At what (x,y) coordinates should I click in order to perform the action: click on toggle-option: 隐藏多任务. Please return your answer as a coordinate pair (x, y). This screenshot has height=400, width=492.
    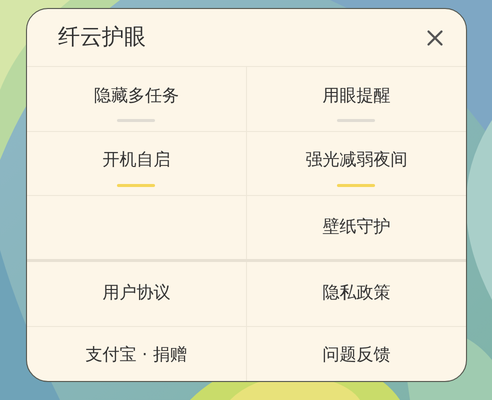
    Looking at the image, I should click on (136, 99).